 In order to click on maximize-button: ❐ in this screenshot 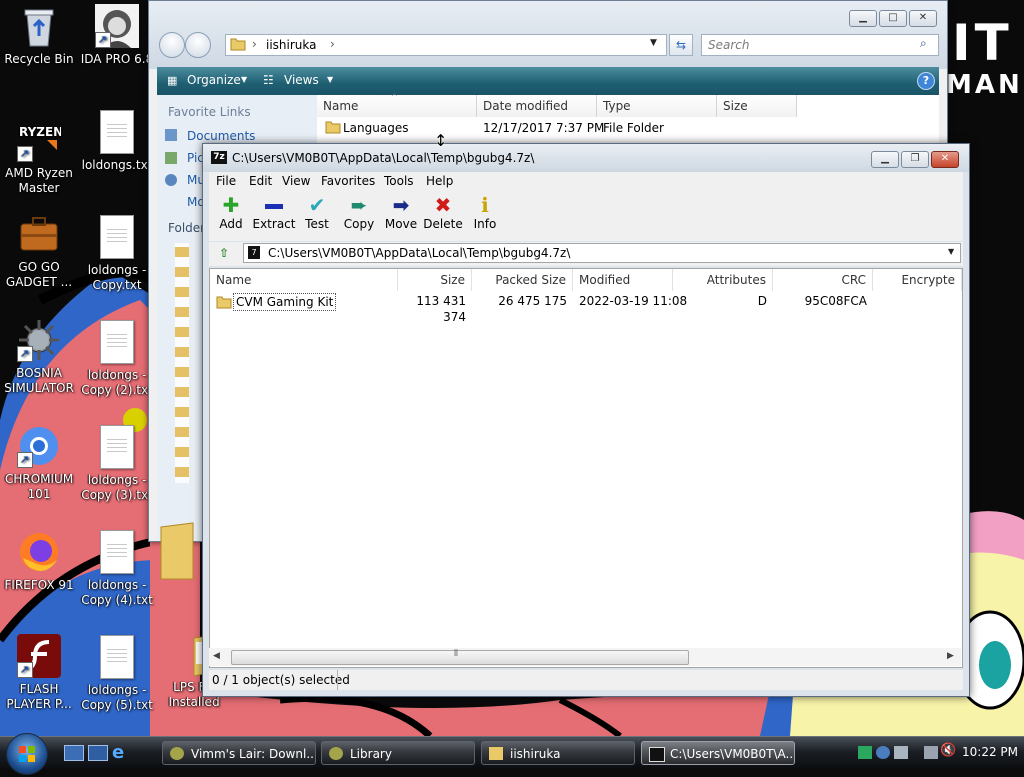, I will do `click(915, 159)`.